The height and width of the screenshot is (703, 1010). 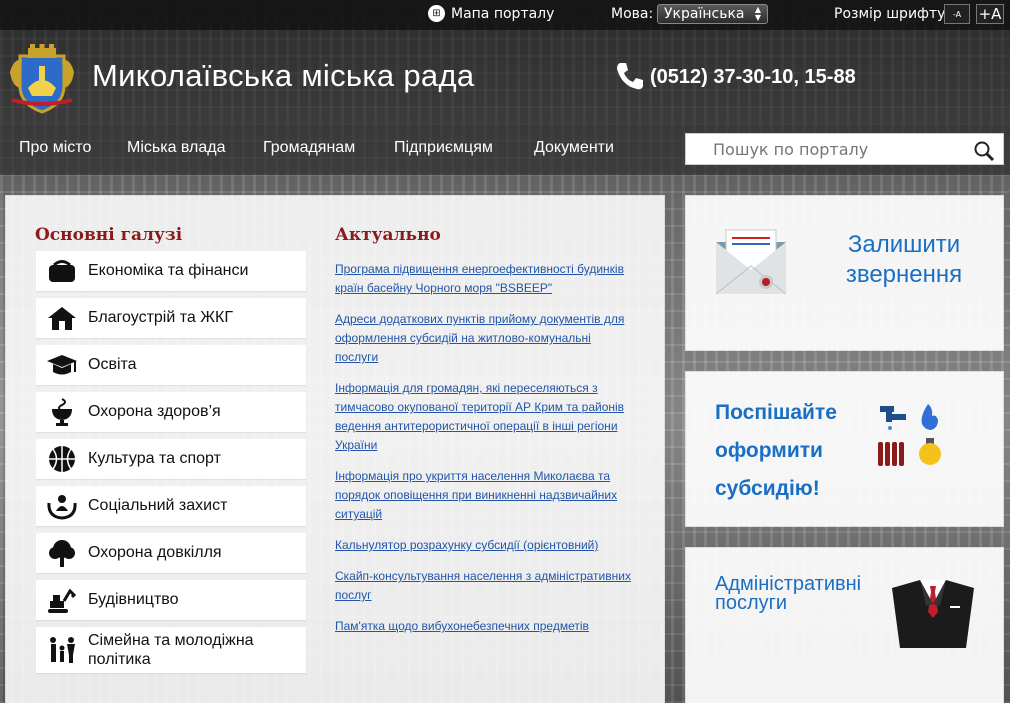 What do you see at coordinates (844, 625) in the screenshot?
I see `admin-services-card: Адміністративні послуги` at bounding box center [844, 625].